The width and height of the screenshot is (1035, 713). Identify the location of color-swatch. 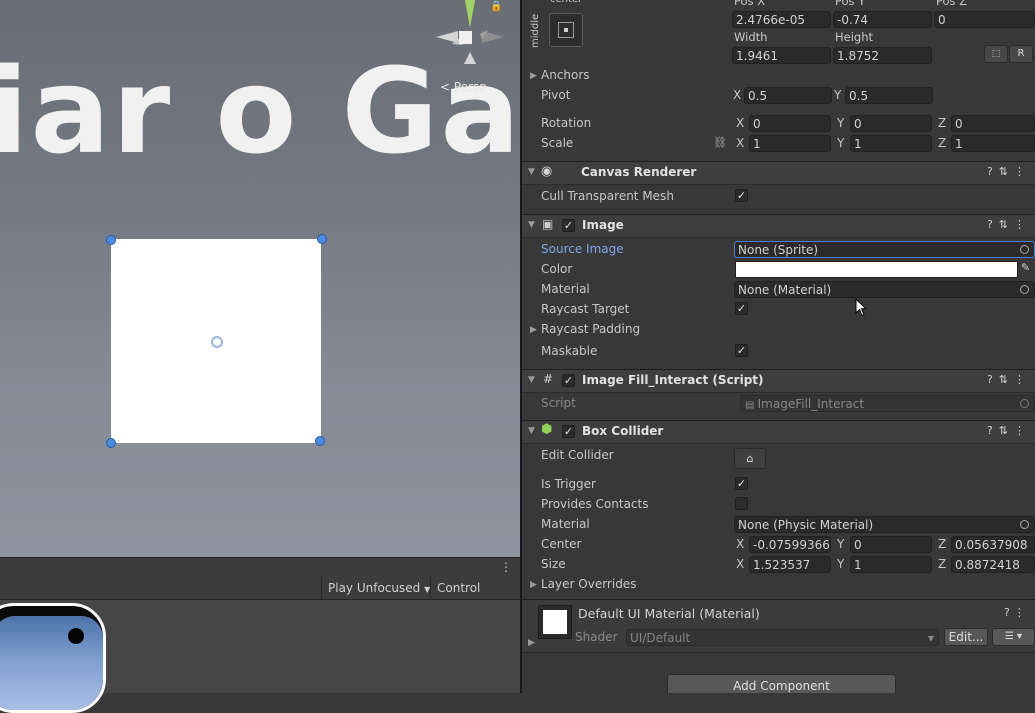
(876, 269).